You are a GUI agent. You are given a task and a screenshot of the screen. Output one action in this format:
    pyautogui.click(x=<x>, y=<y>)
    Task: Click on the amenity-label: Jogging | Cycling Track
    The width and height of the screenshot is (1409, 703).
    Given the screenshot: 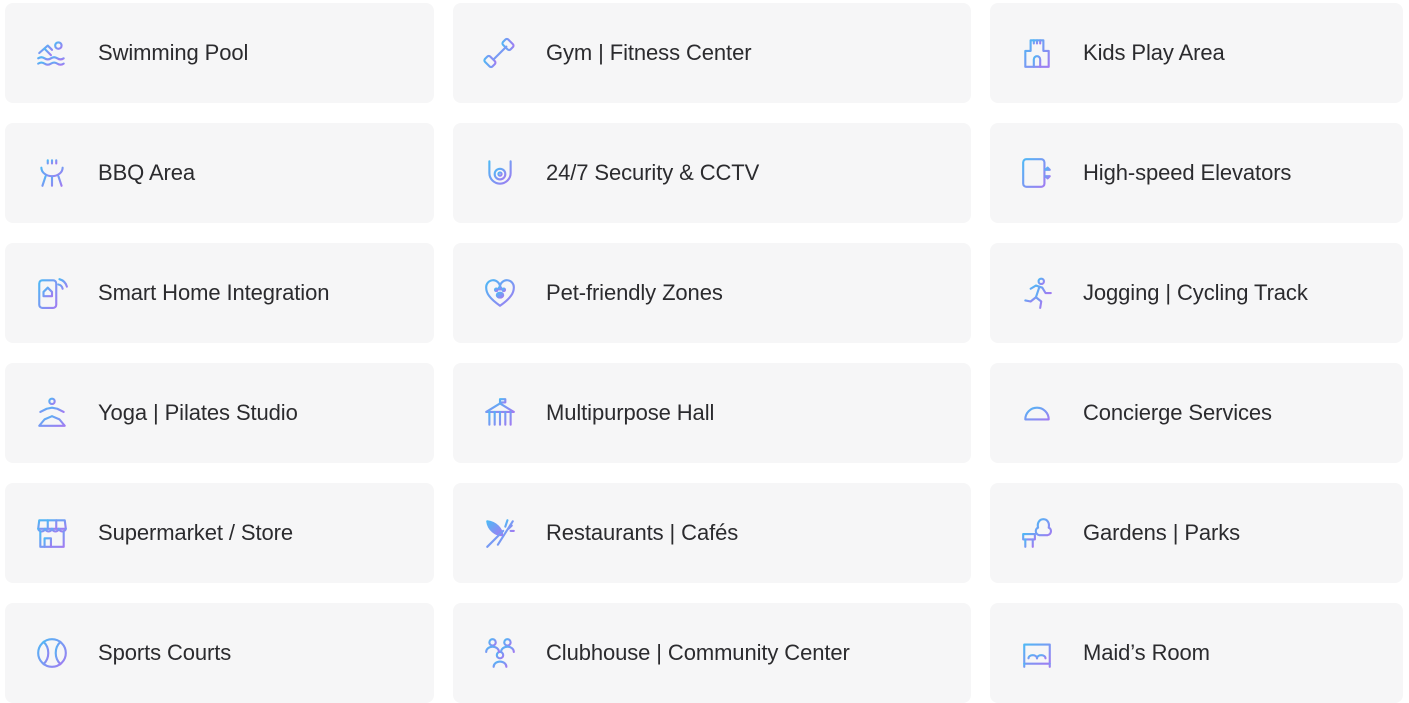 What is the action you would take?
    pyautogui.click(x=1195, y=292)
    